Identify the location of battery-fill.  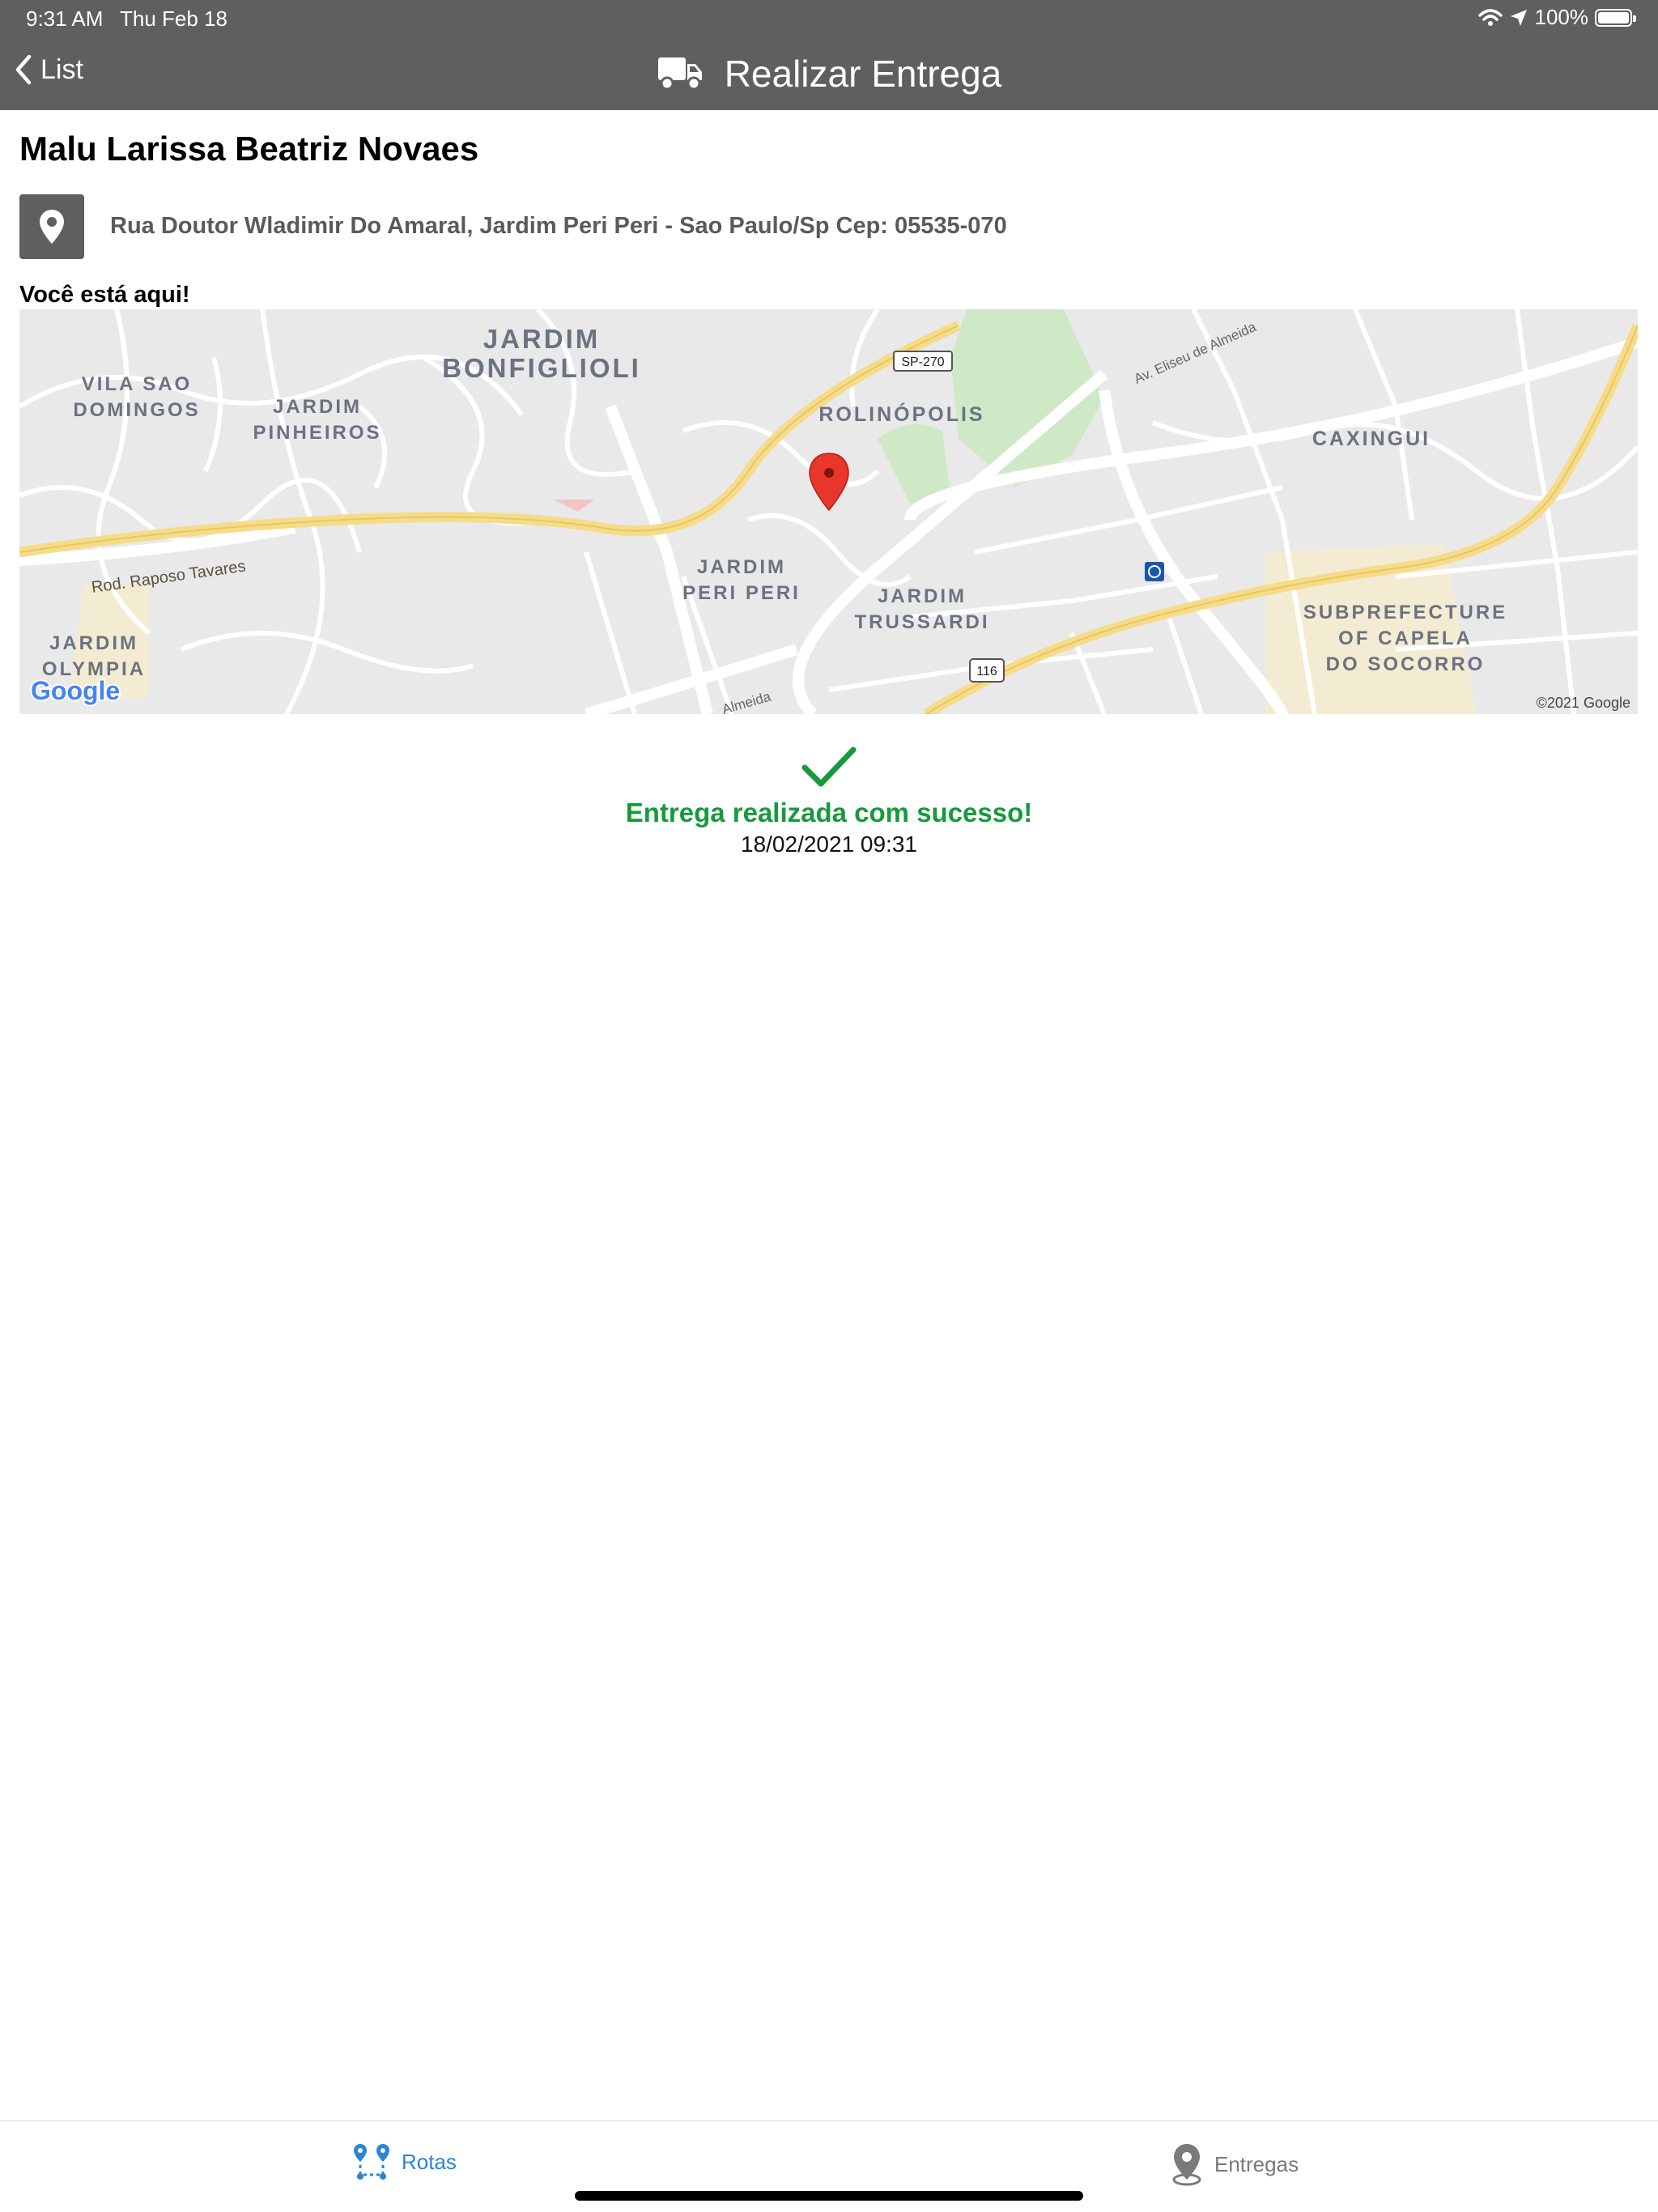
(1613, 17).